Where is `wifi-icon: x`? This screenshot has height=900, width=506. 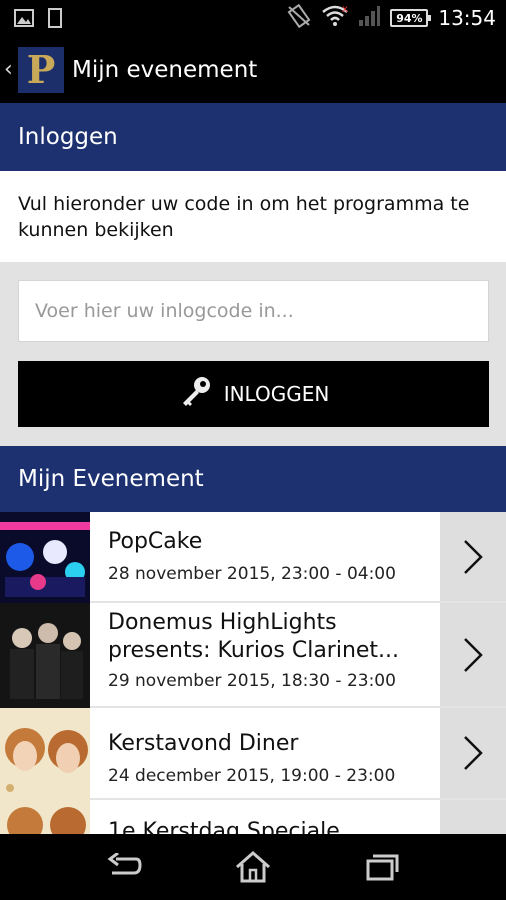 wifi-icon: x is located at coordinates (335, 17).